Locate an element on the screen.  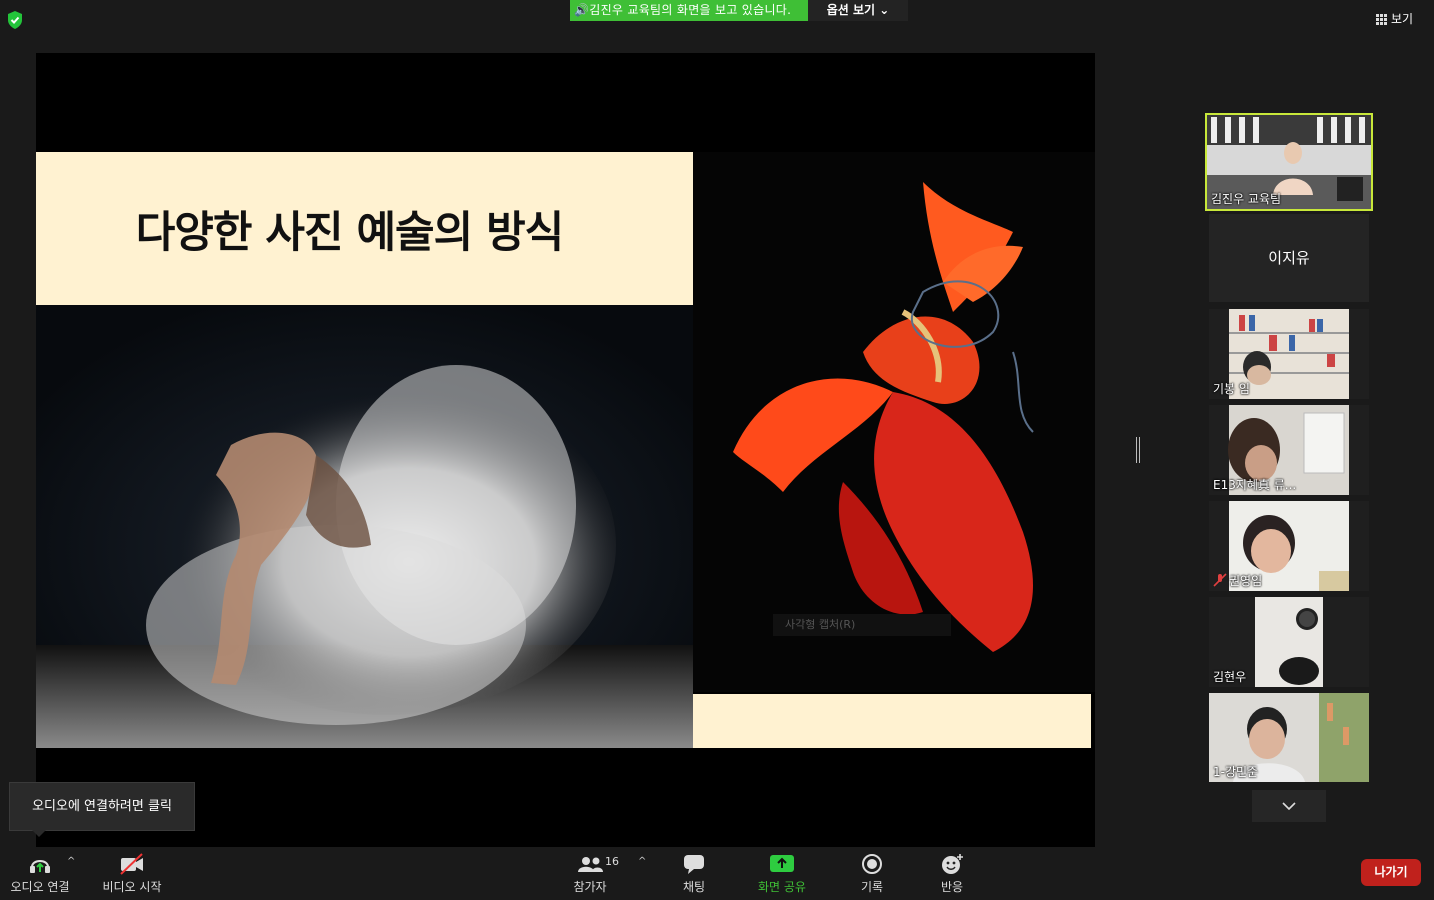
participant-name: 권영임 is located at coordinates (1246, 581).